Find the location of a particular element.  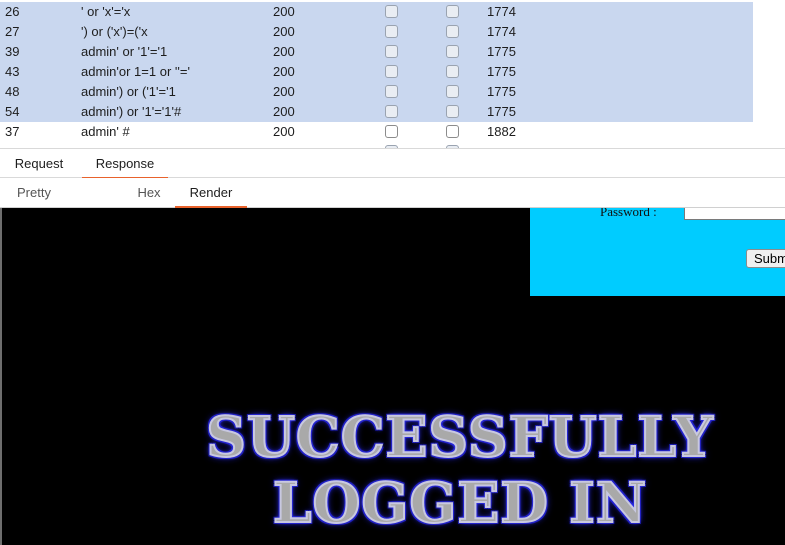

message-tabs: Request Response is located at coordinates (392, 163).